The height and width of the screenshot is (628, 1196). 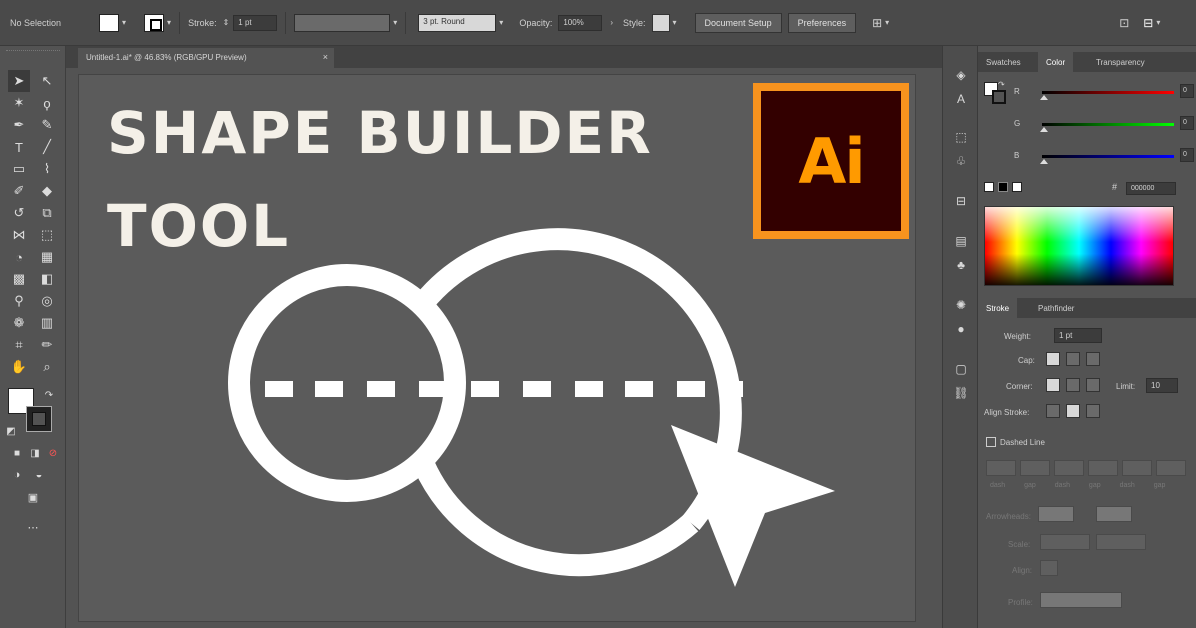 What do you see at coordinates (1073, 385) in the screenshot?
I see `round-join-icon` at bounding box center [1073, 385].